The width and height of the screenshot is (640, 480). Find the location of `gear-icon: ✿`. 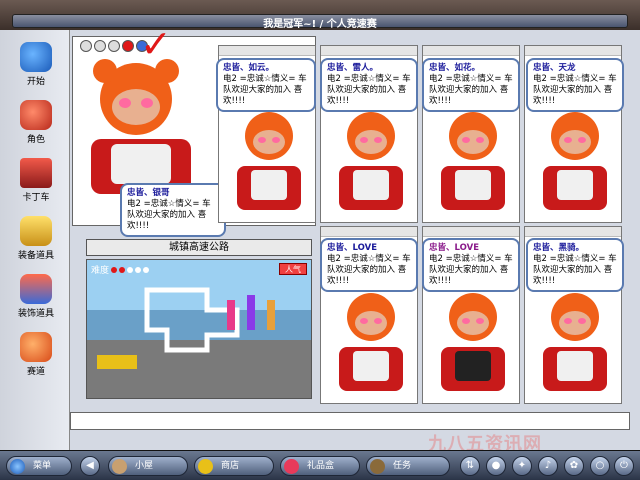

gear-icon: ✿ is located at coordinates (574, 465).